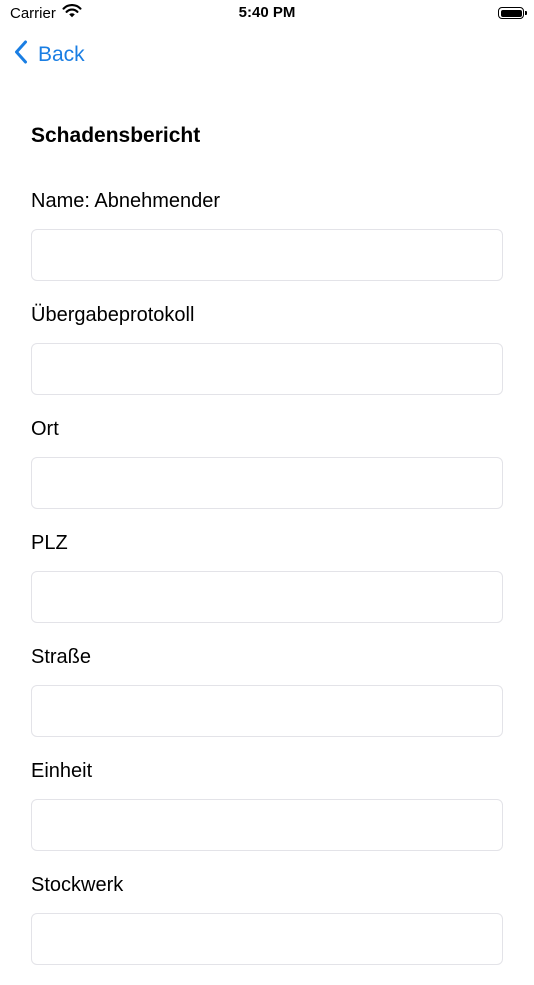 This screenshot has width=534, height=985. What do you see at coordinates (267, 483) in the screenshot?
I see `ort-input` at bounding box center [267, 483].